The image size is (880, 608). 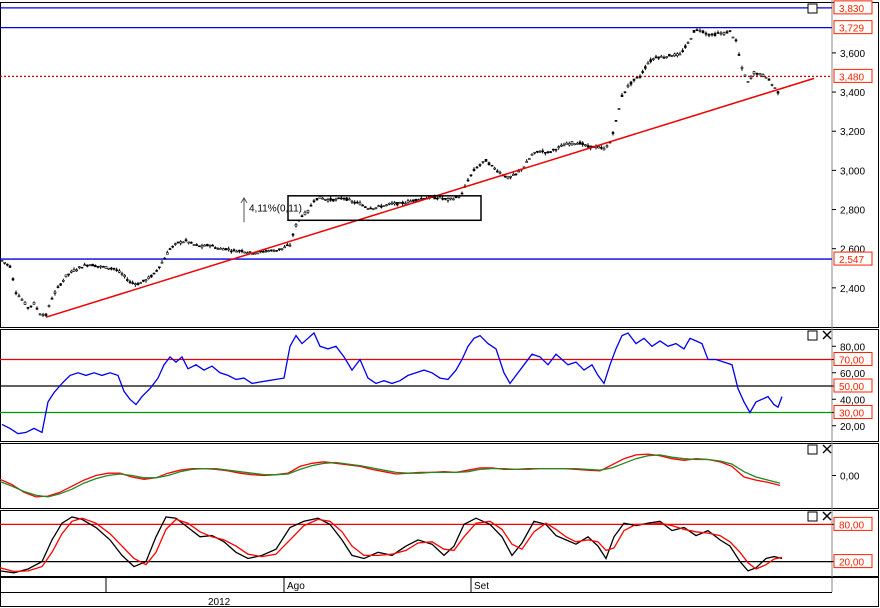 I want to click on oscillator-panel: 0,00, so click(x=430, y=475).